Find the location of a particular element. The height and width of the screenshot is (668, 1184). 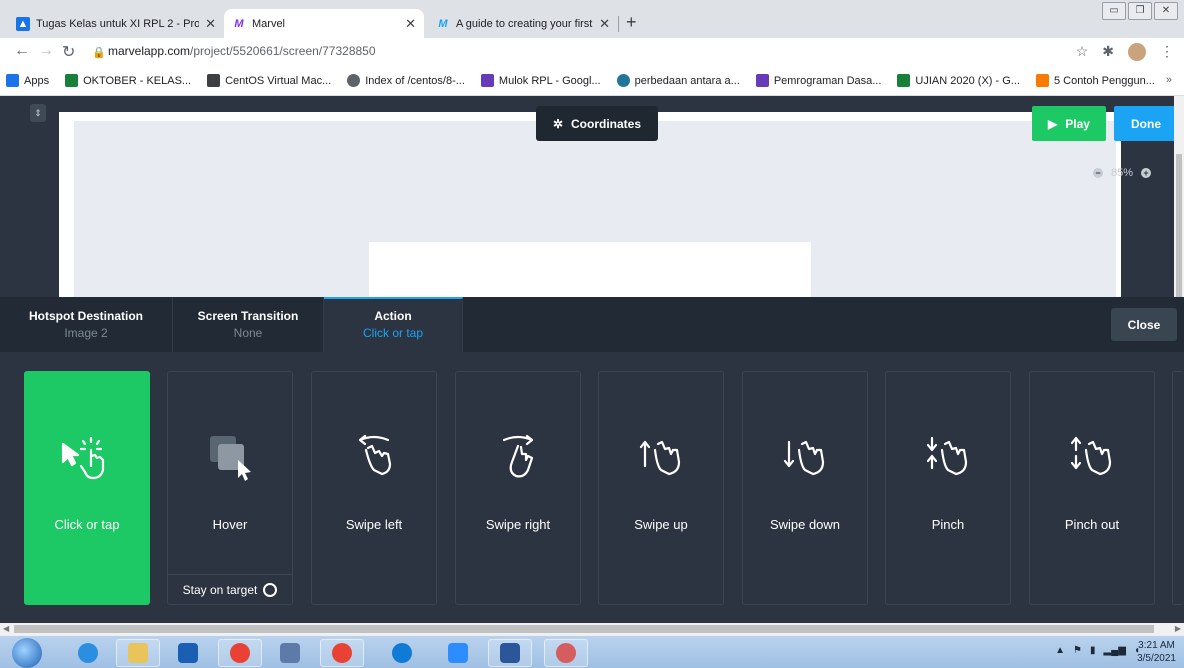

close-button: Close is located at coordinates (1144, 324).